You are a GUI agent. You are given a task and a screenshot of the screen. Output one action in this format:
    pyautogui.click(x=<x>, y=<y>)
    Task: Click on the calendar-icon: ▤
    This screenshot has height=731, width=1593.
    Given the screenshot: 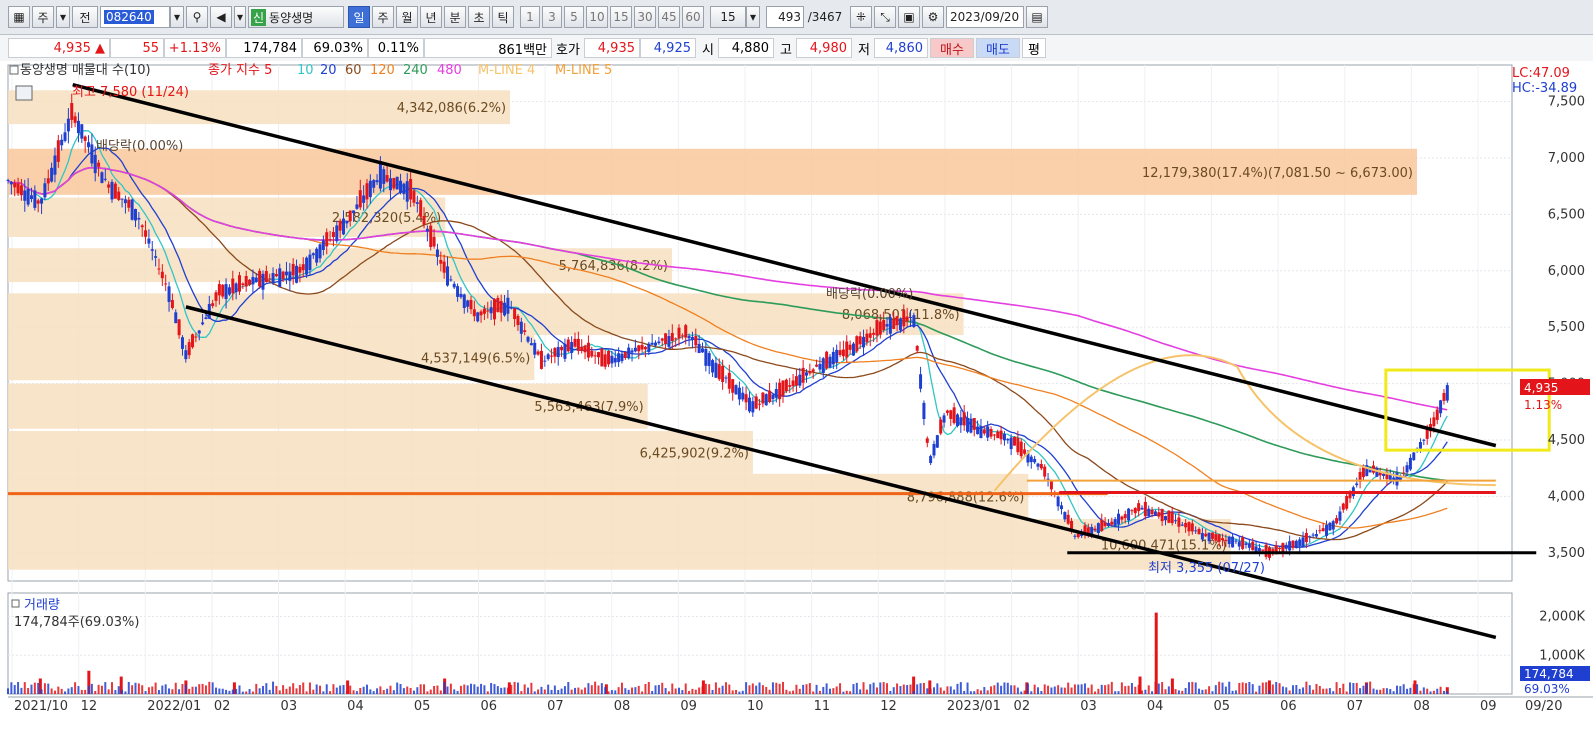 What is the action you would take?
    pyautogui.click(x=1037, y=17)
    